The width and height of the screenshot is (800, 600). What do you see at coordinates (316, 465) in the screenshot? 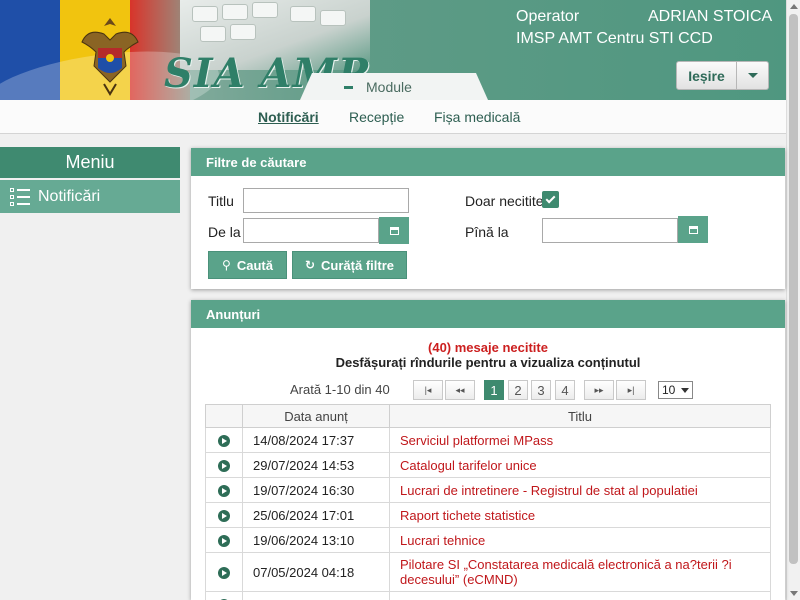
I see `row-date: 29/07/2024 14:53` at bounding box center [316, 465].